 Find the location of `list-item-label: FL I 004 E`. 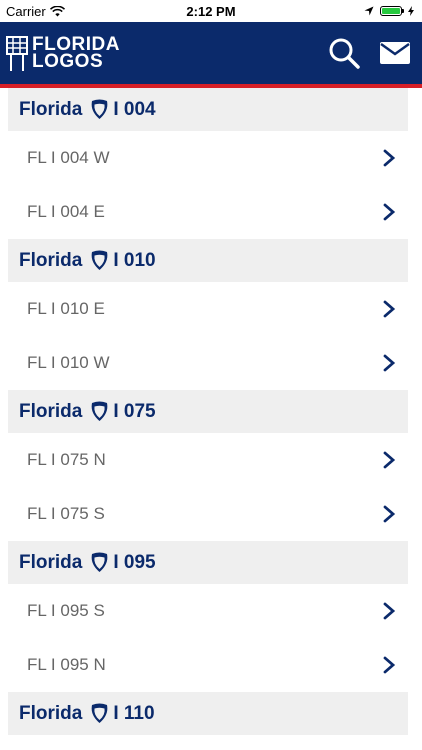

list-item-label: FL I 004 E is located at coordinates (66, 211).